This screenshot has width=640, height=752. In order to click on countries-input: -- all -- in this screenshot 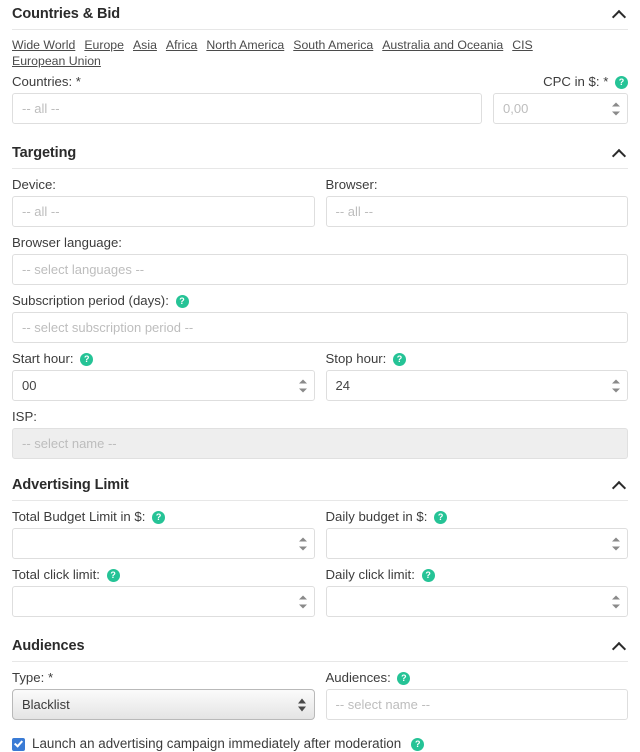, I will do `click(247, 108)`.